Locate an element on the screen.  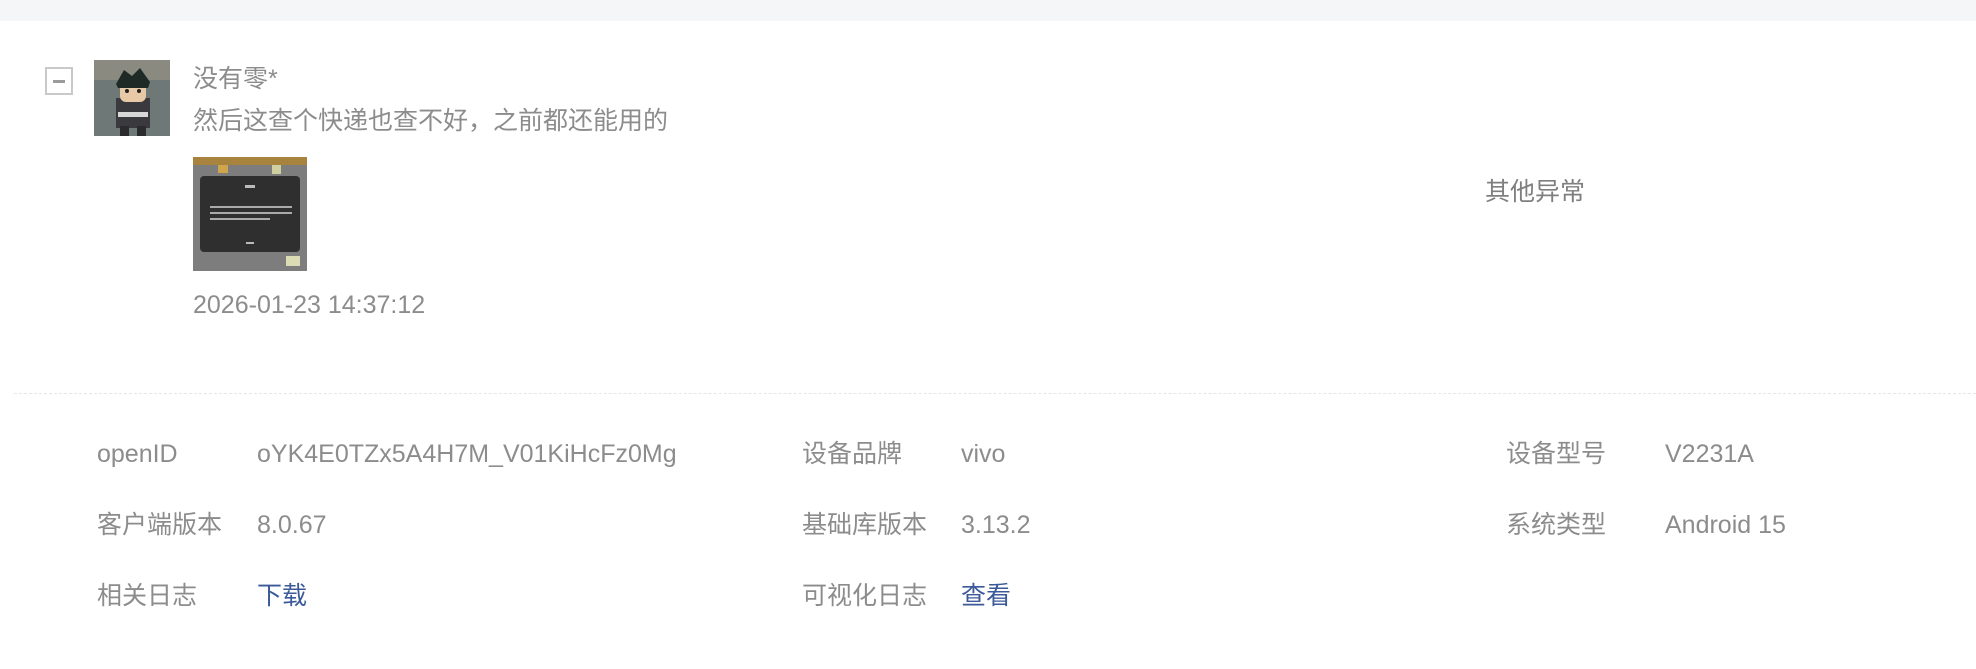
lib-version-value: 3.13.2 is located at coordinates (996, 525).